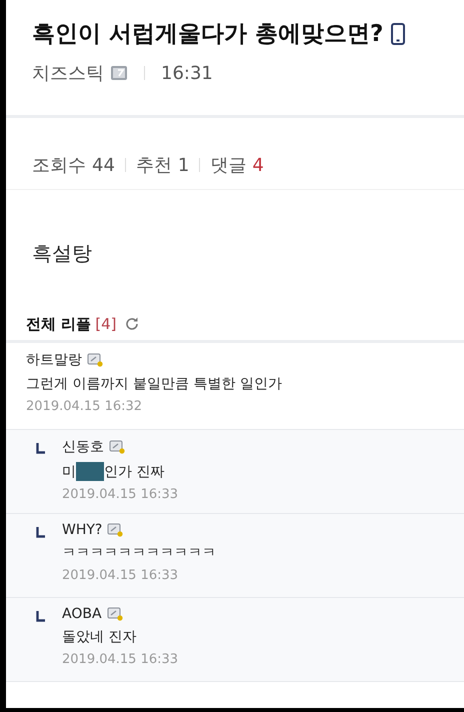 This screenshot has height=712, width=464. What do you see at coordinates (82, 614) in the screenshot?
I see `commenter-name: AOBA` at bounding box center [82, 614].